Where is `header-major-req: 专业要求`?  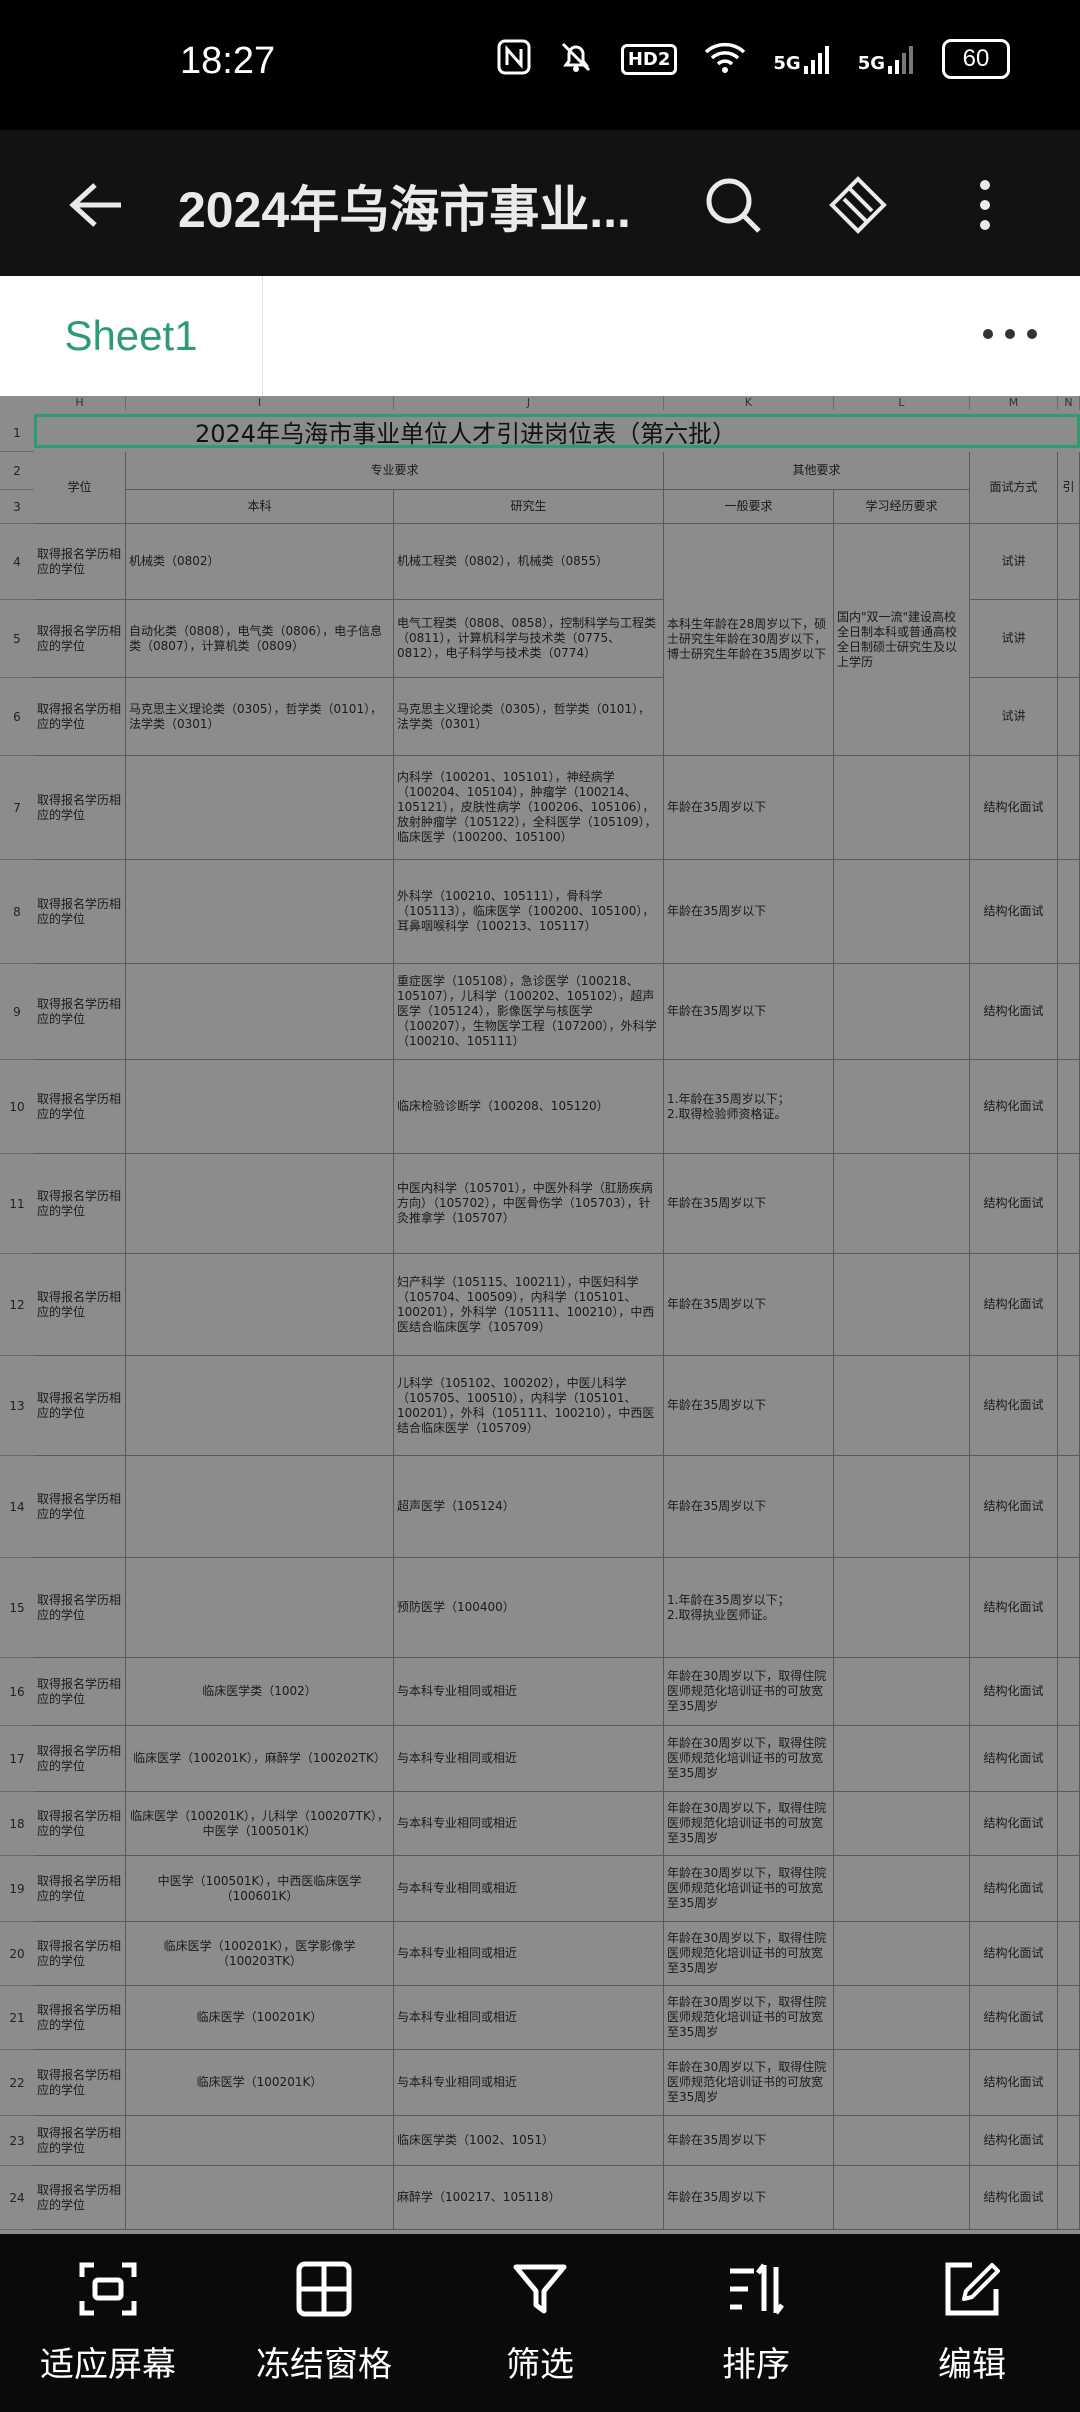 header-major-req: 专业要求 is located at coordinates (395, 471).